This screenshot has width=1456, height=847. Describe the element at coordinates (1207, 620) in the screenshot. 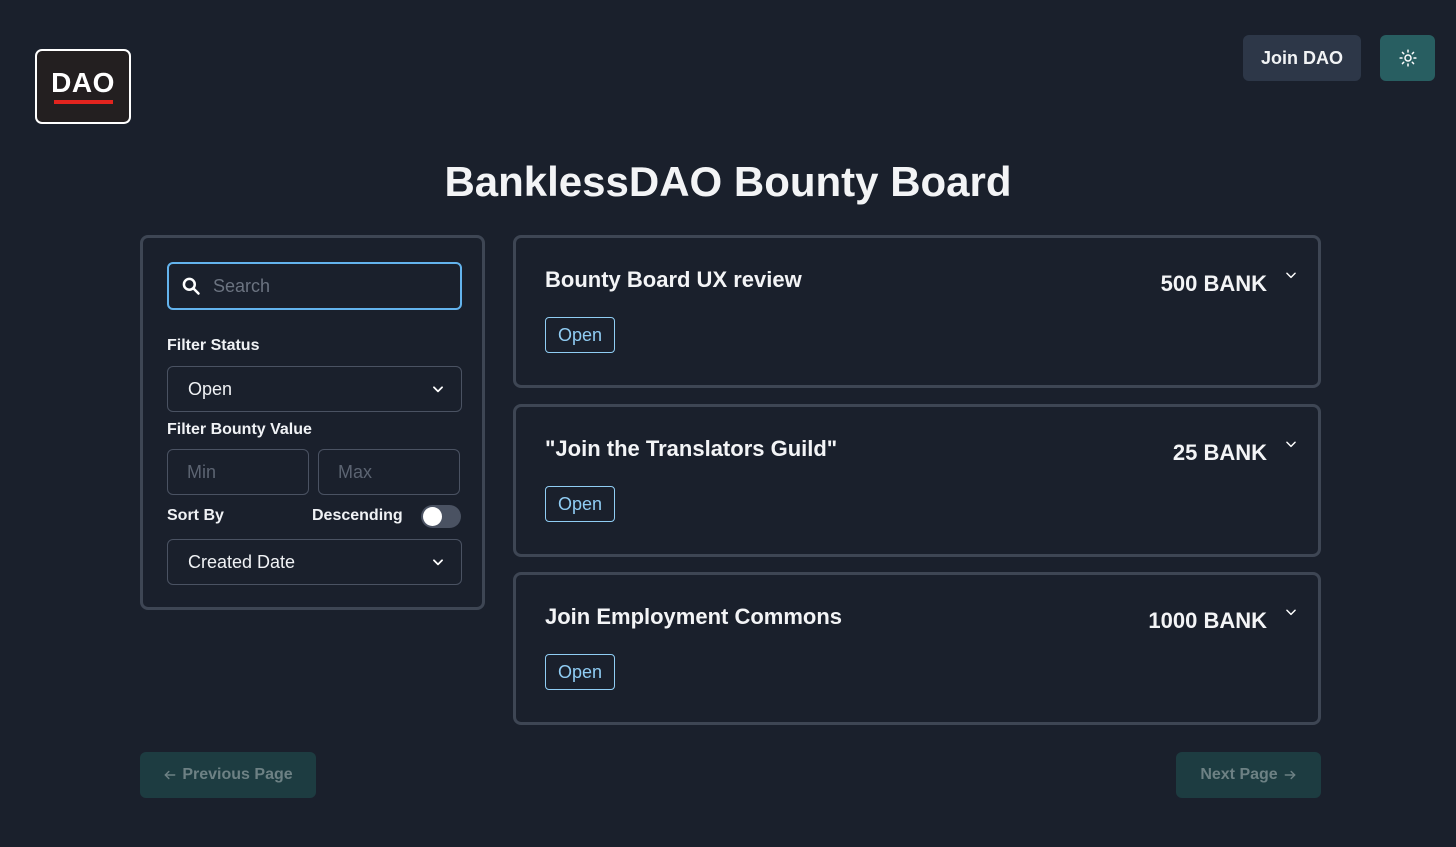

I see `bounty-amount: 1000 BANK` at that location.